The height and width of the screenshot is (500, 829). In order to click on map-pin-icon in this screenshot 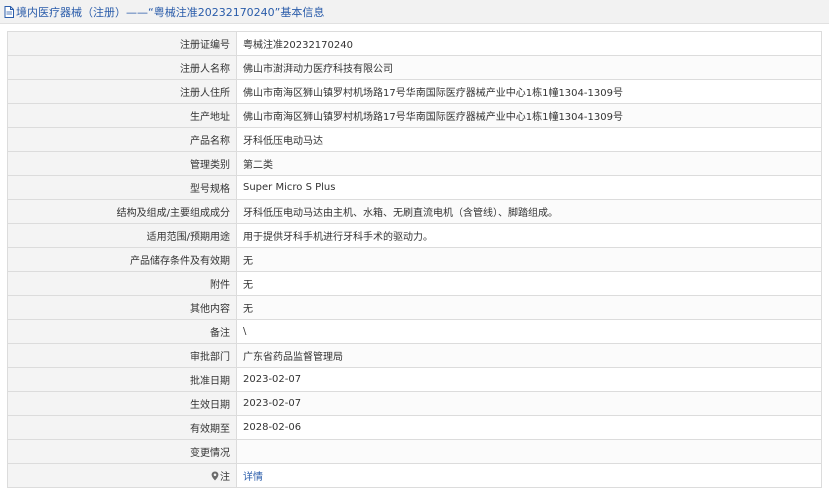, I will do `click(215, 476)`.